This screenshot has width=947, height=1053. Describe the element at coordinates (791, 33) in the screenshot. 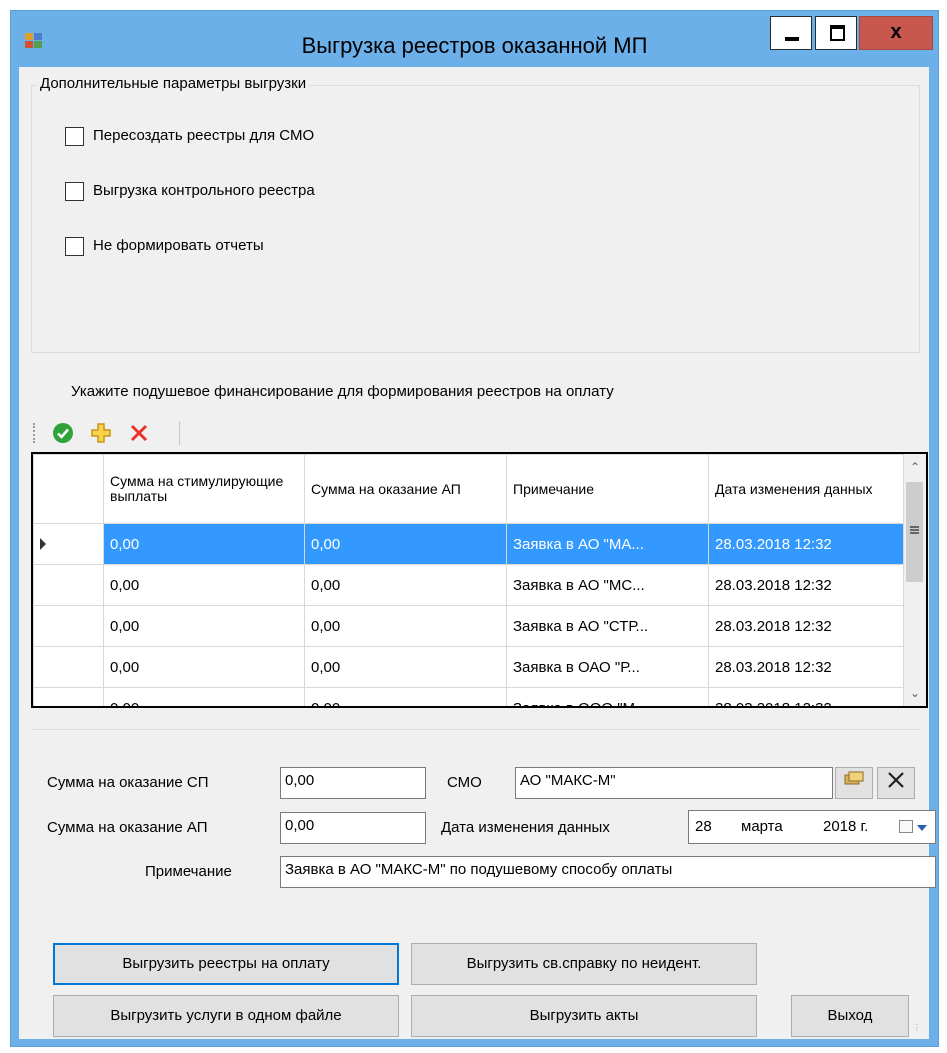

I see `minimize-button` at that location.